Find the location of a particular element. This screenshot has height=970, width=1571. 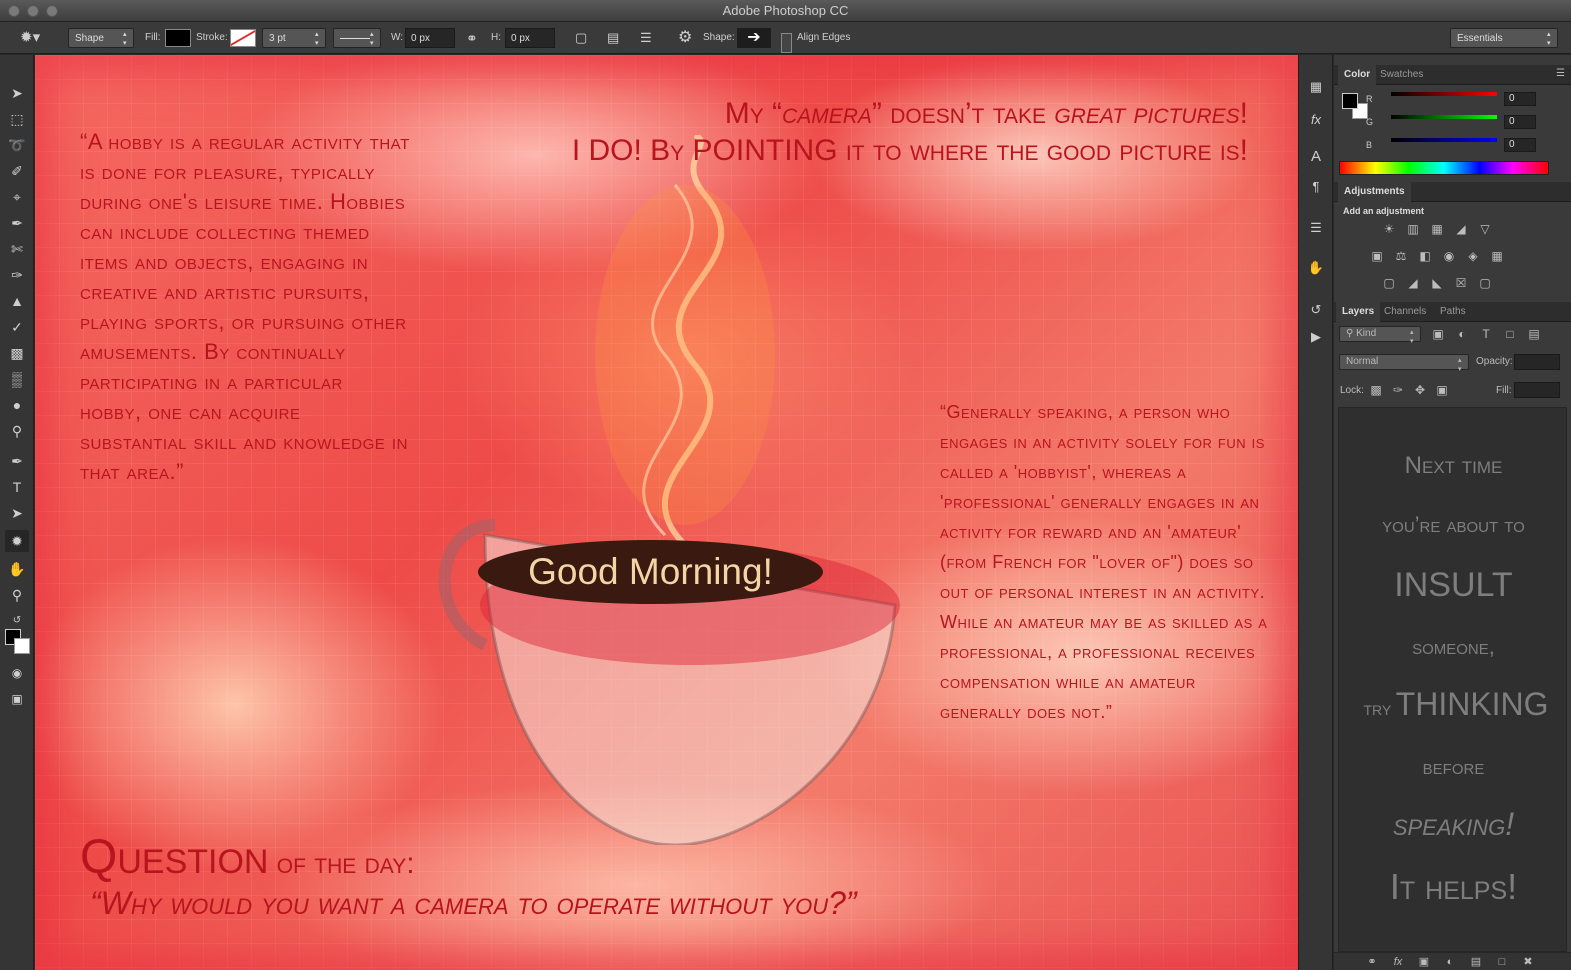

link-icon: ⚭ is located at coordinates (472, 38).